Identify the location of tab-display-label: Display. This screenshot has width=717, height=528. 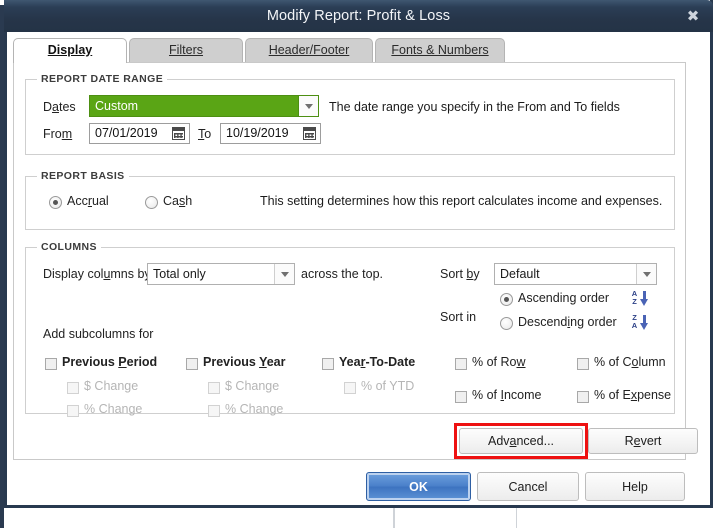
(70, 50).